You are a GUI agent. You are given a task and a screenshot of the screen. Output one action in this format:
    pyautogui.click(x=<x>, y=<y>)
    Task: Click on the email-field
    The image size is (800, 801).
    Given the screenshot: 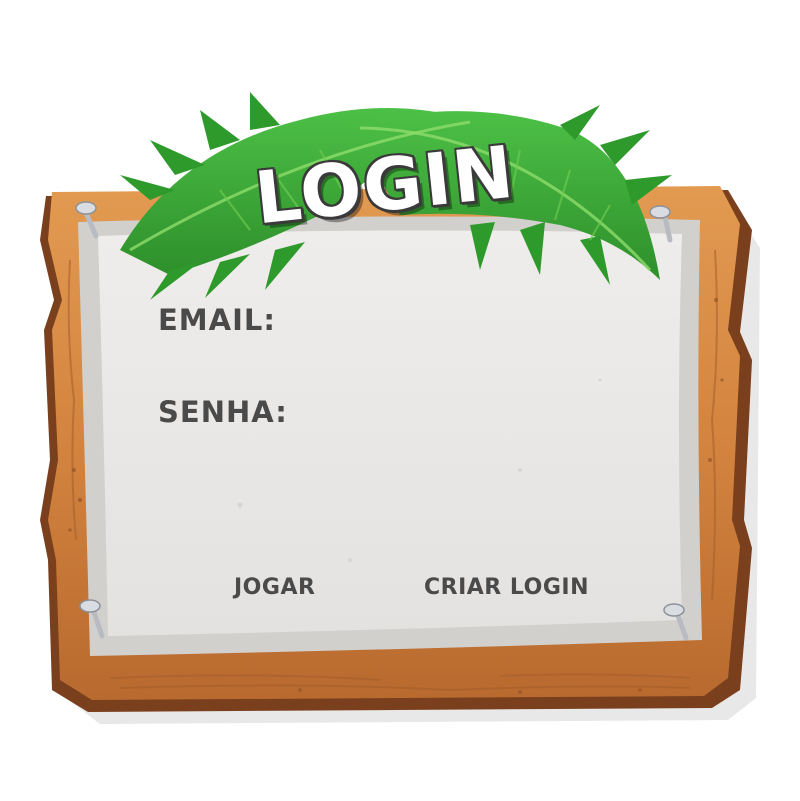 What is the action you would take?
    pyautogui.click(x=472, y=323)
    